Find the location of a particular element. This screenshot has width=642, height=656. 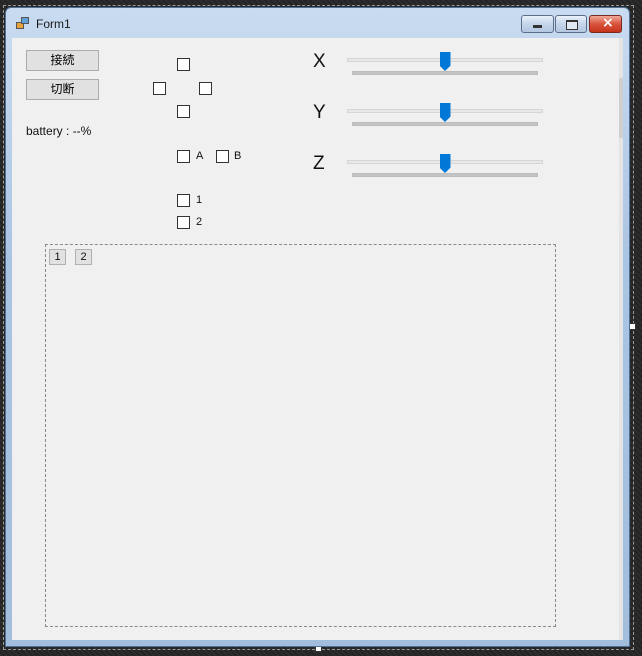

form-app-icon is located at coordinates (23, 23).